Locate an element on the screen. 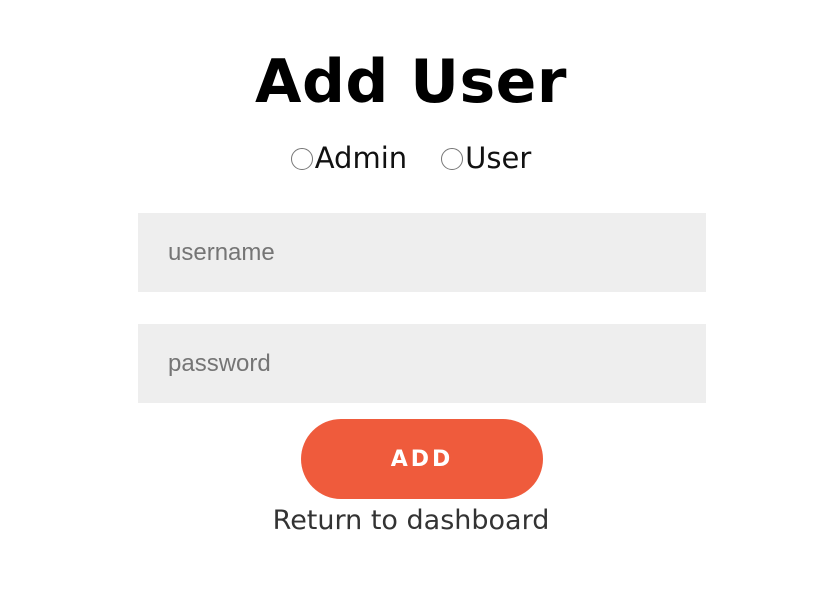 This screenshot has height=612, width=822. password-input is located at coordinates (422, 363).